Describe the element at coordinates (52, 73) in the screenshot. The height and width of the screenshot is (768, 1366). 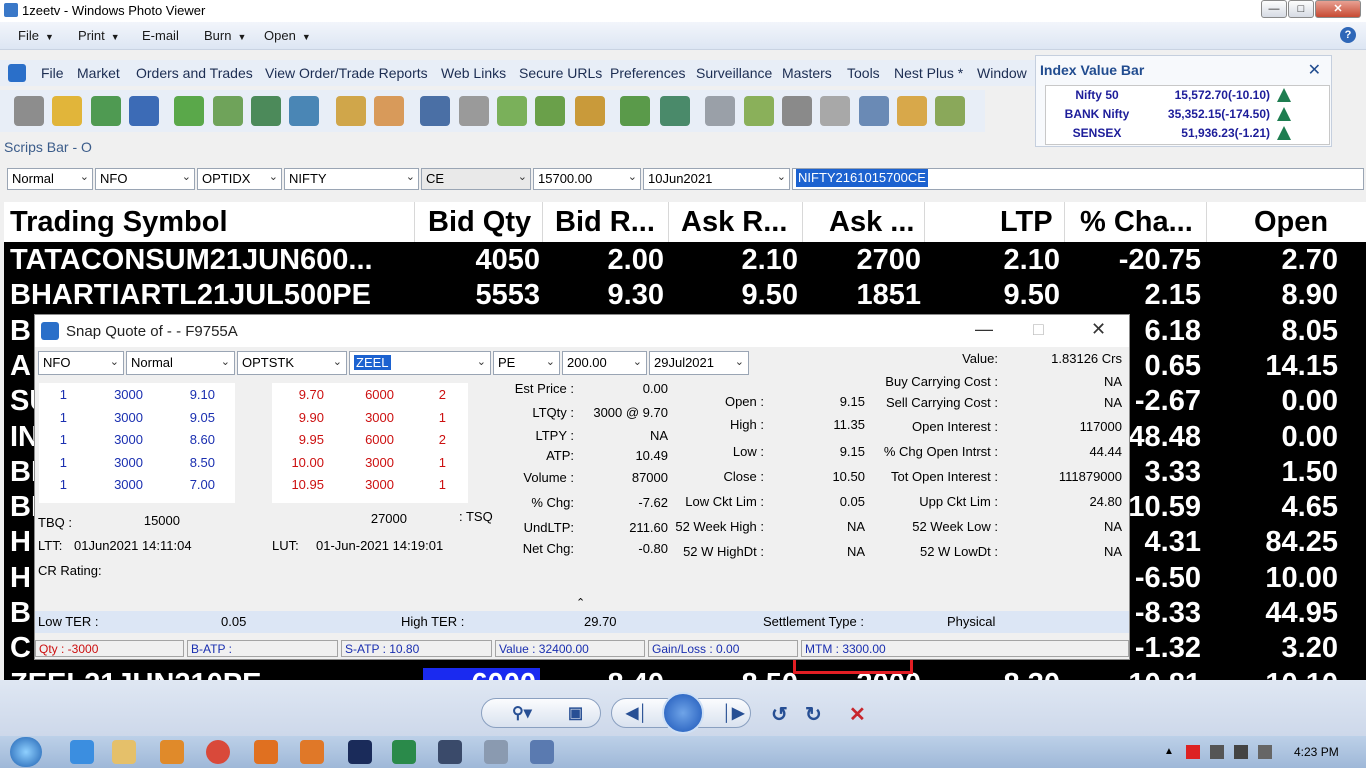
I see `app-menu-file: File` at that location.